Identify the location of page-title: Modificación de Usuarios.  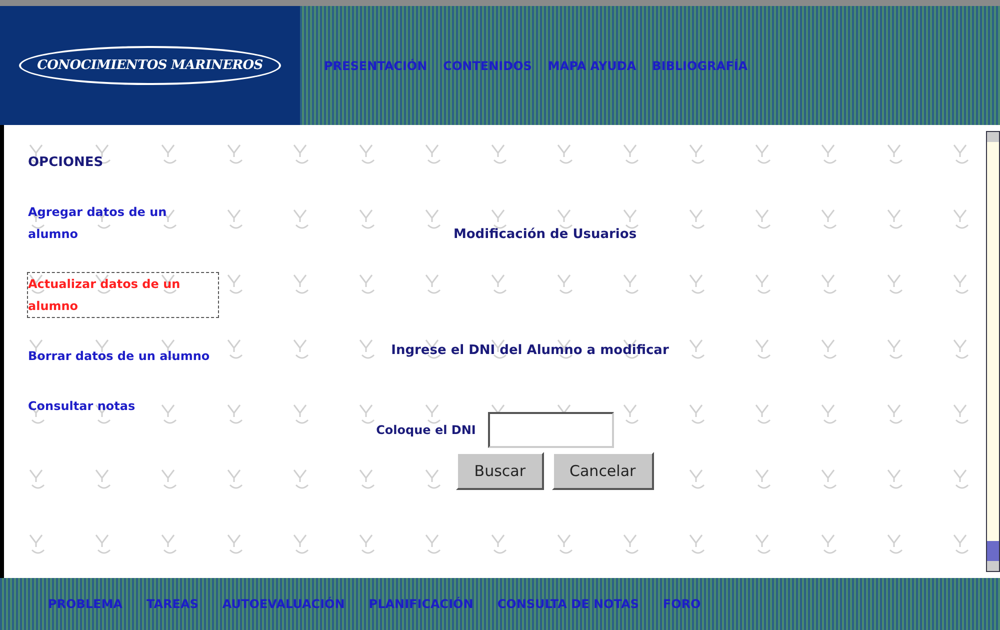
(545, 235).